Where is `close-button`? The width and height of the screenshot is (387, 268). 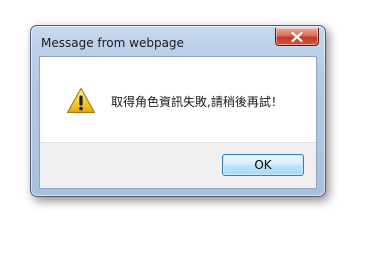
close-button is located at coordinates (297, 37).